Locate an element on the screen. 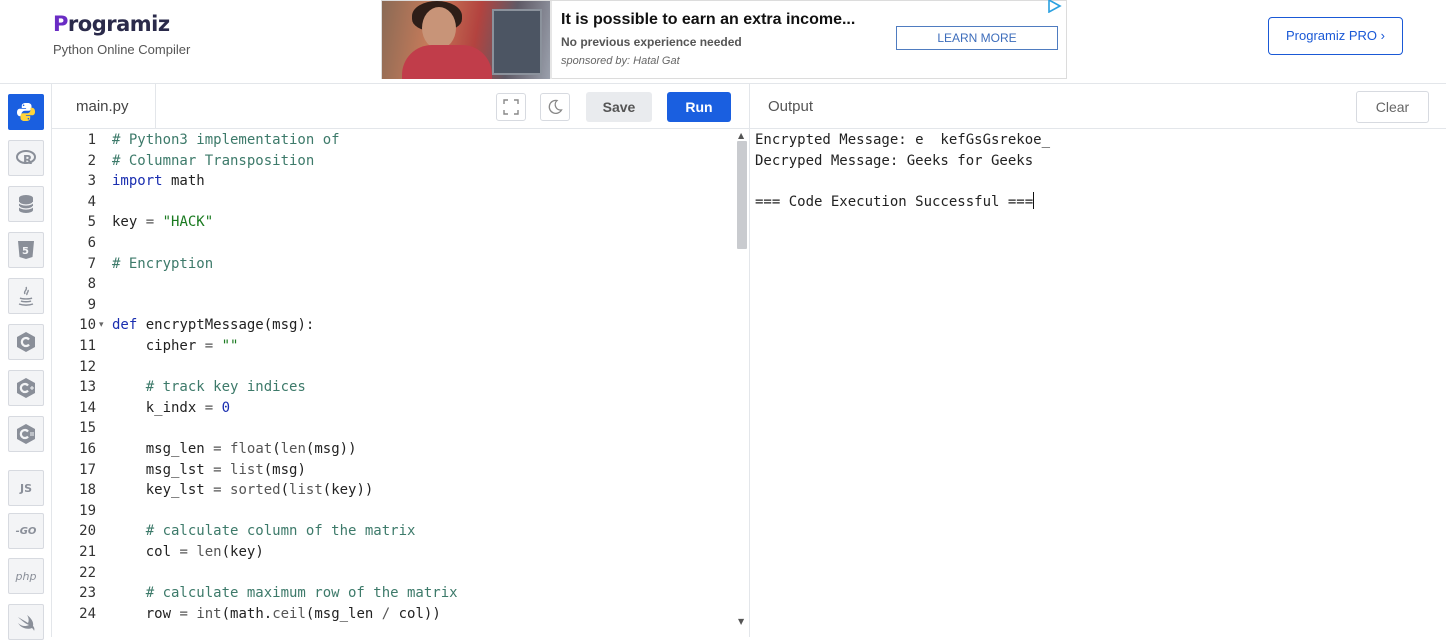 The height and width of the screenshot is (640, 1446). code-line: key_lst = sorted(list(key)) is located at coordinates (243, 490).